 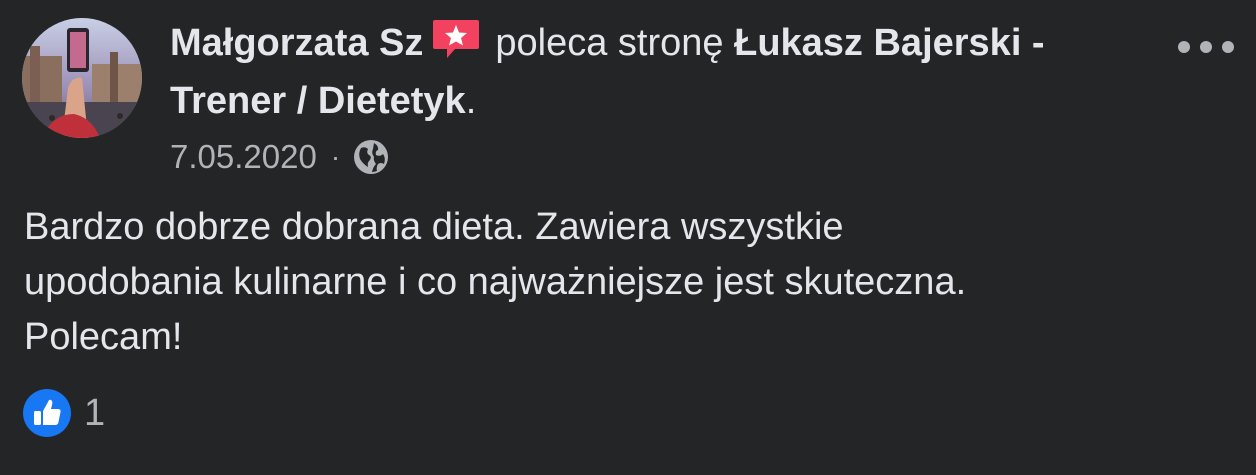 I want to click on author-name: Małgorzata Sz, so click(x=296, y=43).